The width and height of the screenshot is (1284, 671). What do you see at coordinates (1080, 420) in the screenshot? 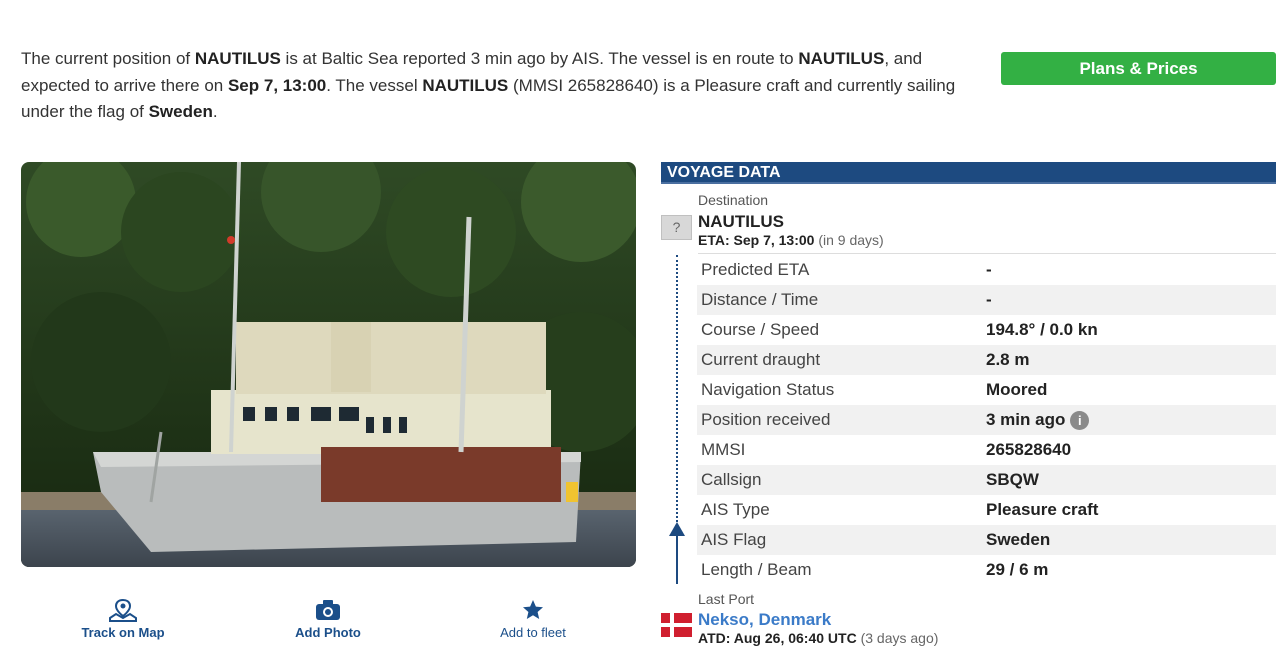
I see `info-icon: i` at bounding box center [1080, 420].